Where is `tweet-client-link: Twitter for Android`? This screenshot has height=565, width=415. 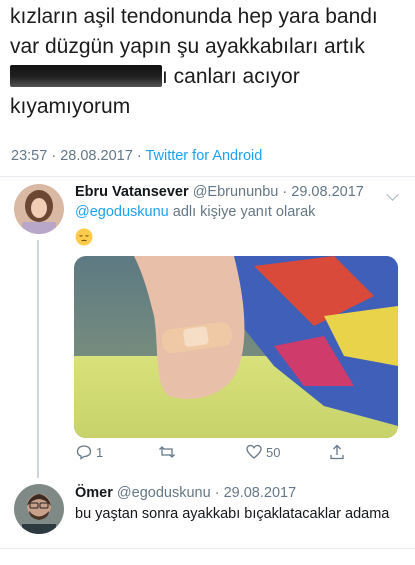 tweet-client-link: Twitter for Android is located at coordinates (203, 156).